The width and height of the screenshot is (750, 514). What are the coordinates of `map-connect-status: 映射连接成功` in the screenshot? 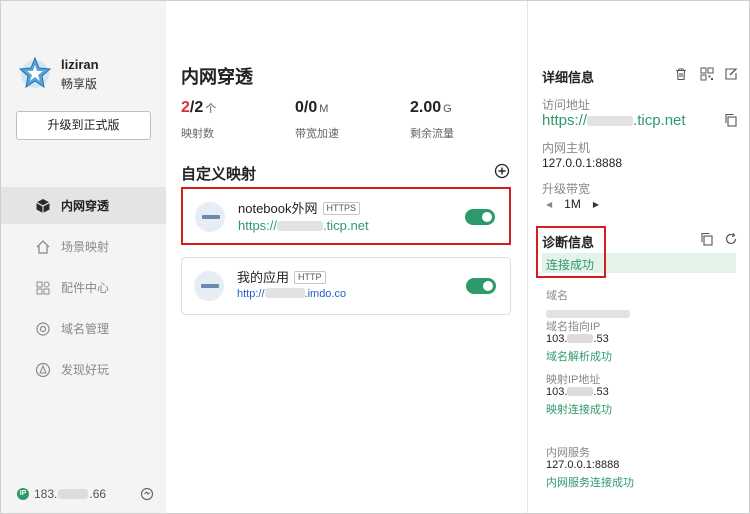 It's located at (579, 410).